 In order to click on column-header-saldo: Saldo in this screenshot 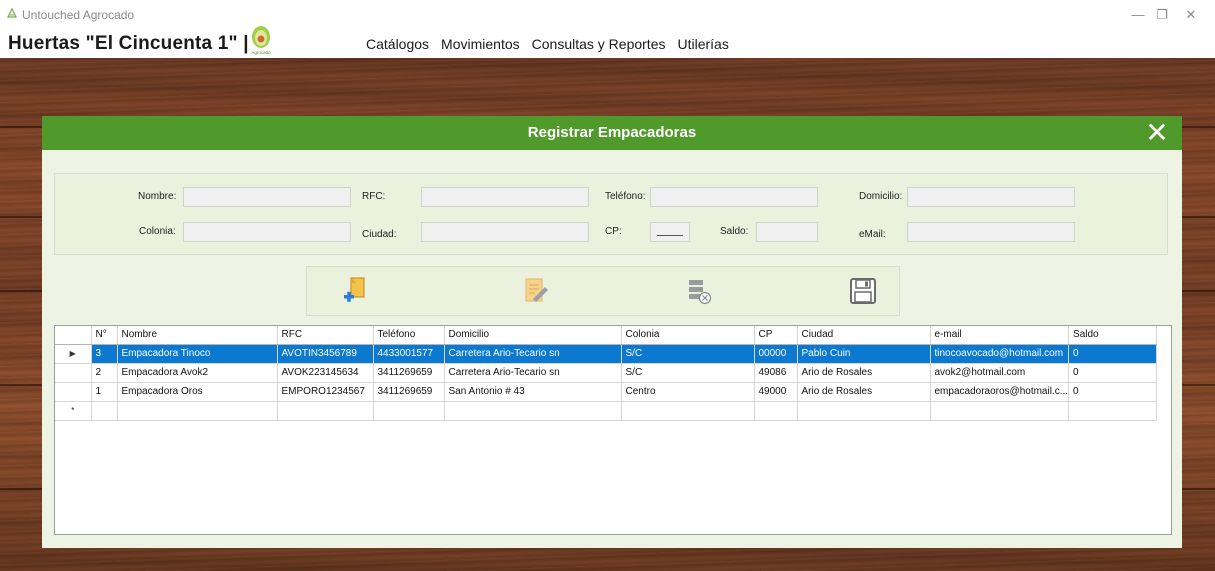, I will do `click(1113, 335)`.